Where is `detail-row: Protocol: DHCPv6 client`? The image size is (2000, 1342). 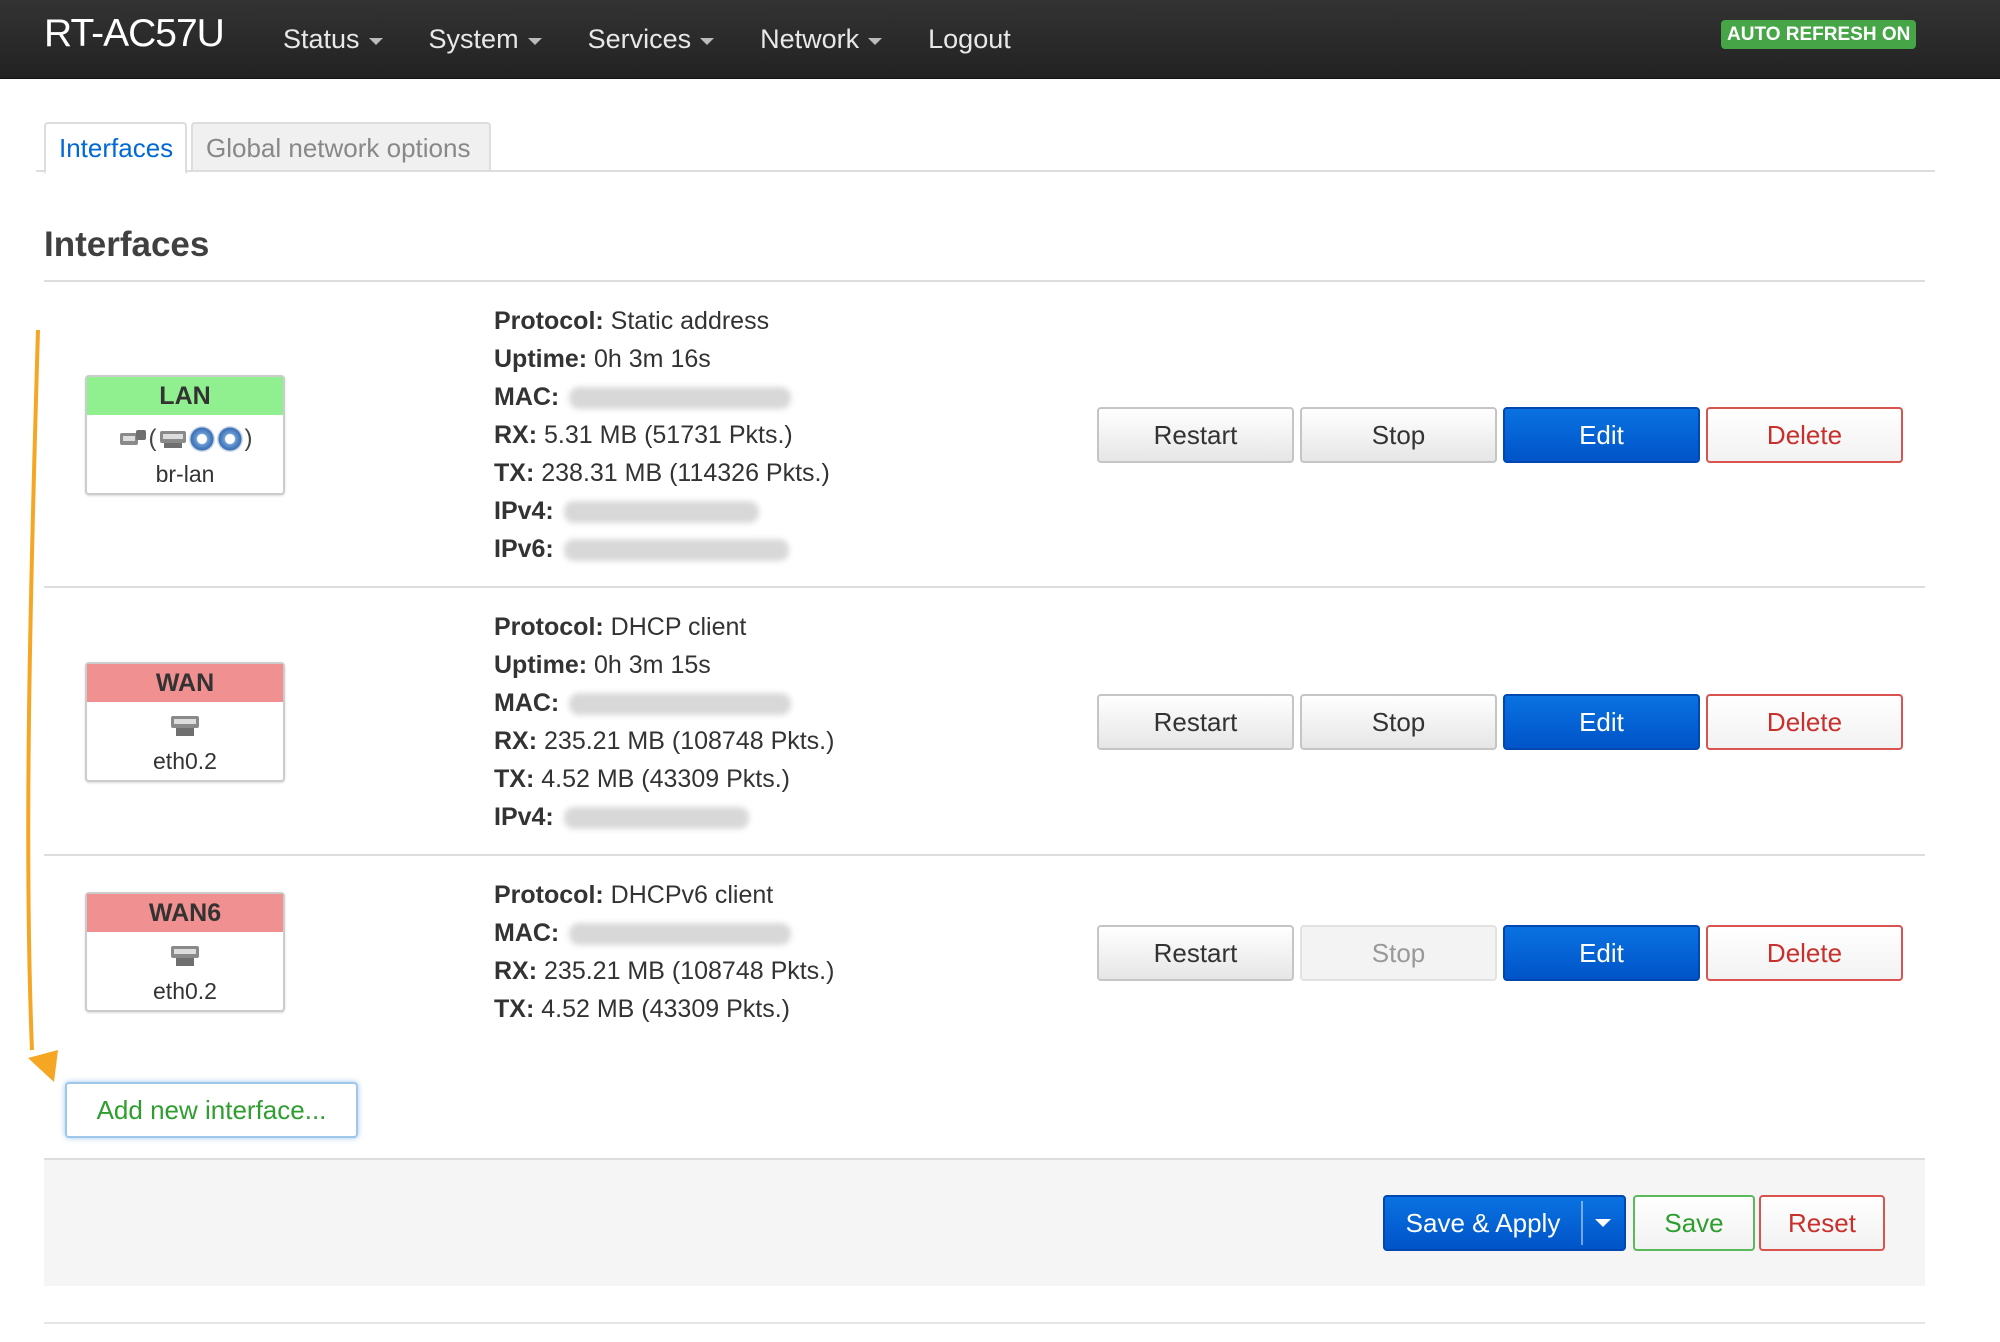 detail-row: Protocol: DHCPv6 client is located at coordinates (664, 895).